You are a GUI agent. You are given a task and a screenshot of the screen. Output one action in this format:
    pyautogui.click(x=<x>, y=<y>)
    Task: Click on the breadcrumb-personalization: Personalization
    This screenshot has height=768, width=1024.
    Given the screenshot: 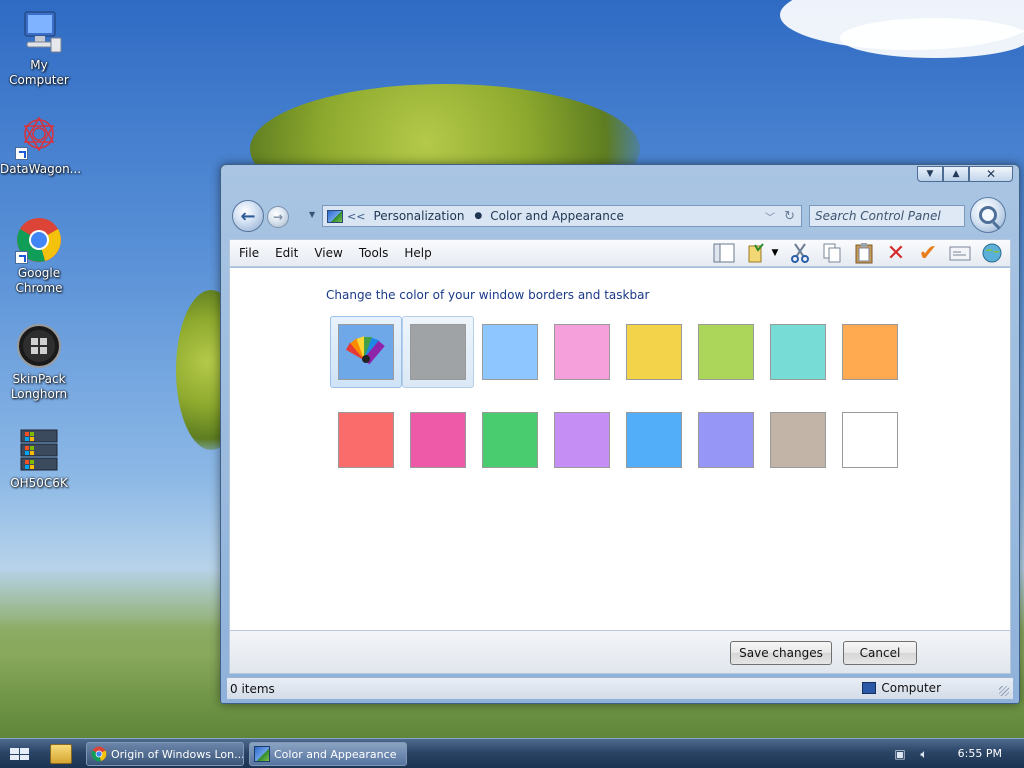 What is the action you would take?
    pyautogui.click(x=418, y=216)
    